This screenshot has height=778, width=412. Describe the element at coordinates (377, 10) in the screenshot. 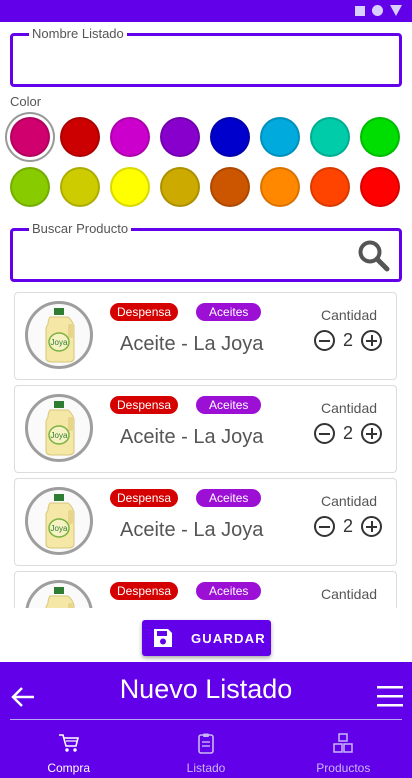

I see `home-icon` at that location.